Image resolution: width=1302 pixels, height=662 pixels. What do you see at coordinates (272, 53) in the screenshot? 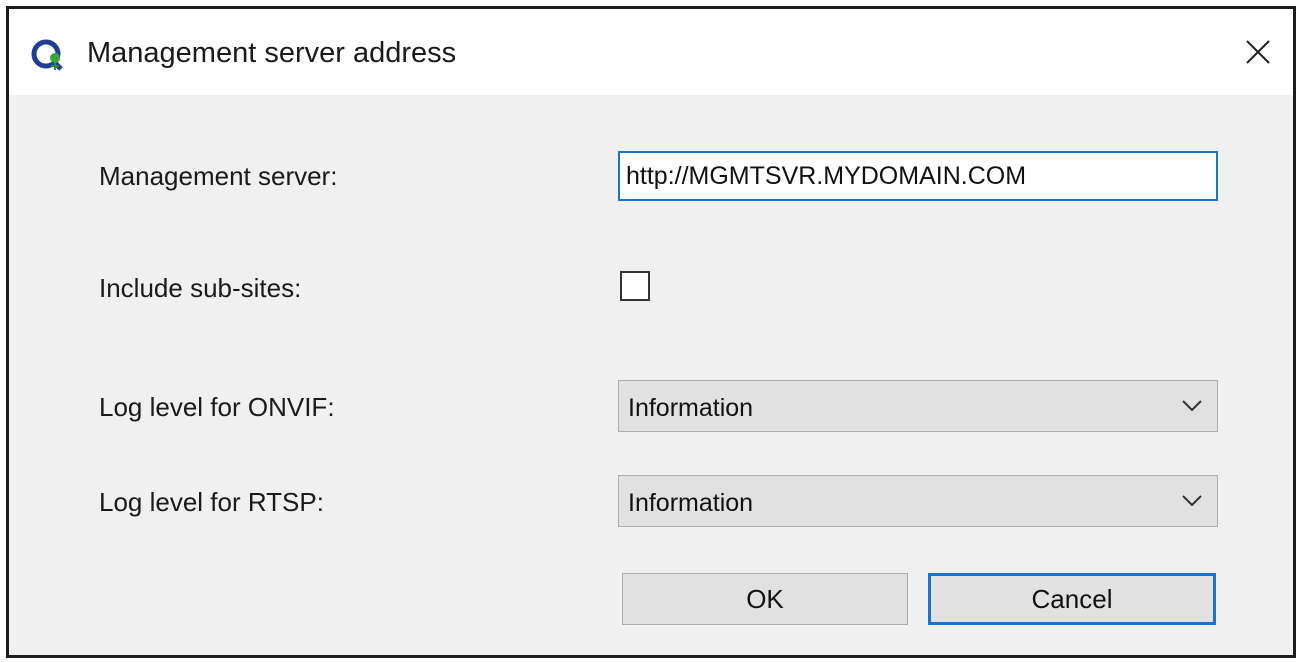
I see `window-title: Management server address` at bounding box center [272, 53].